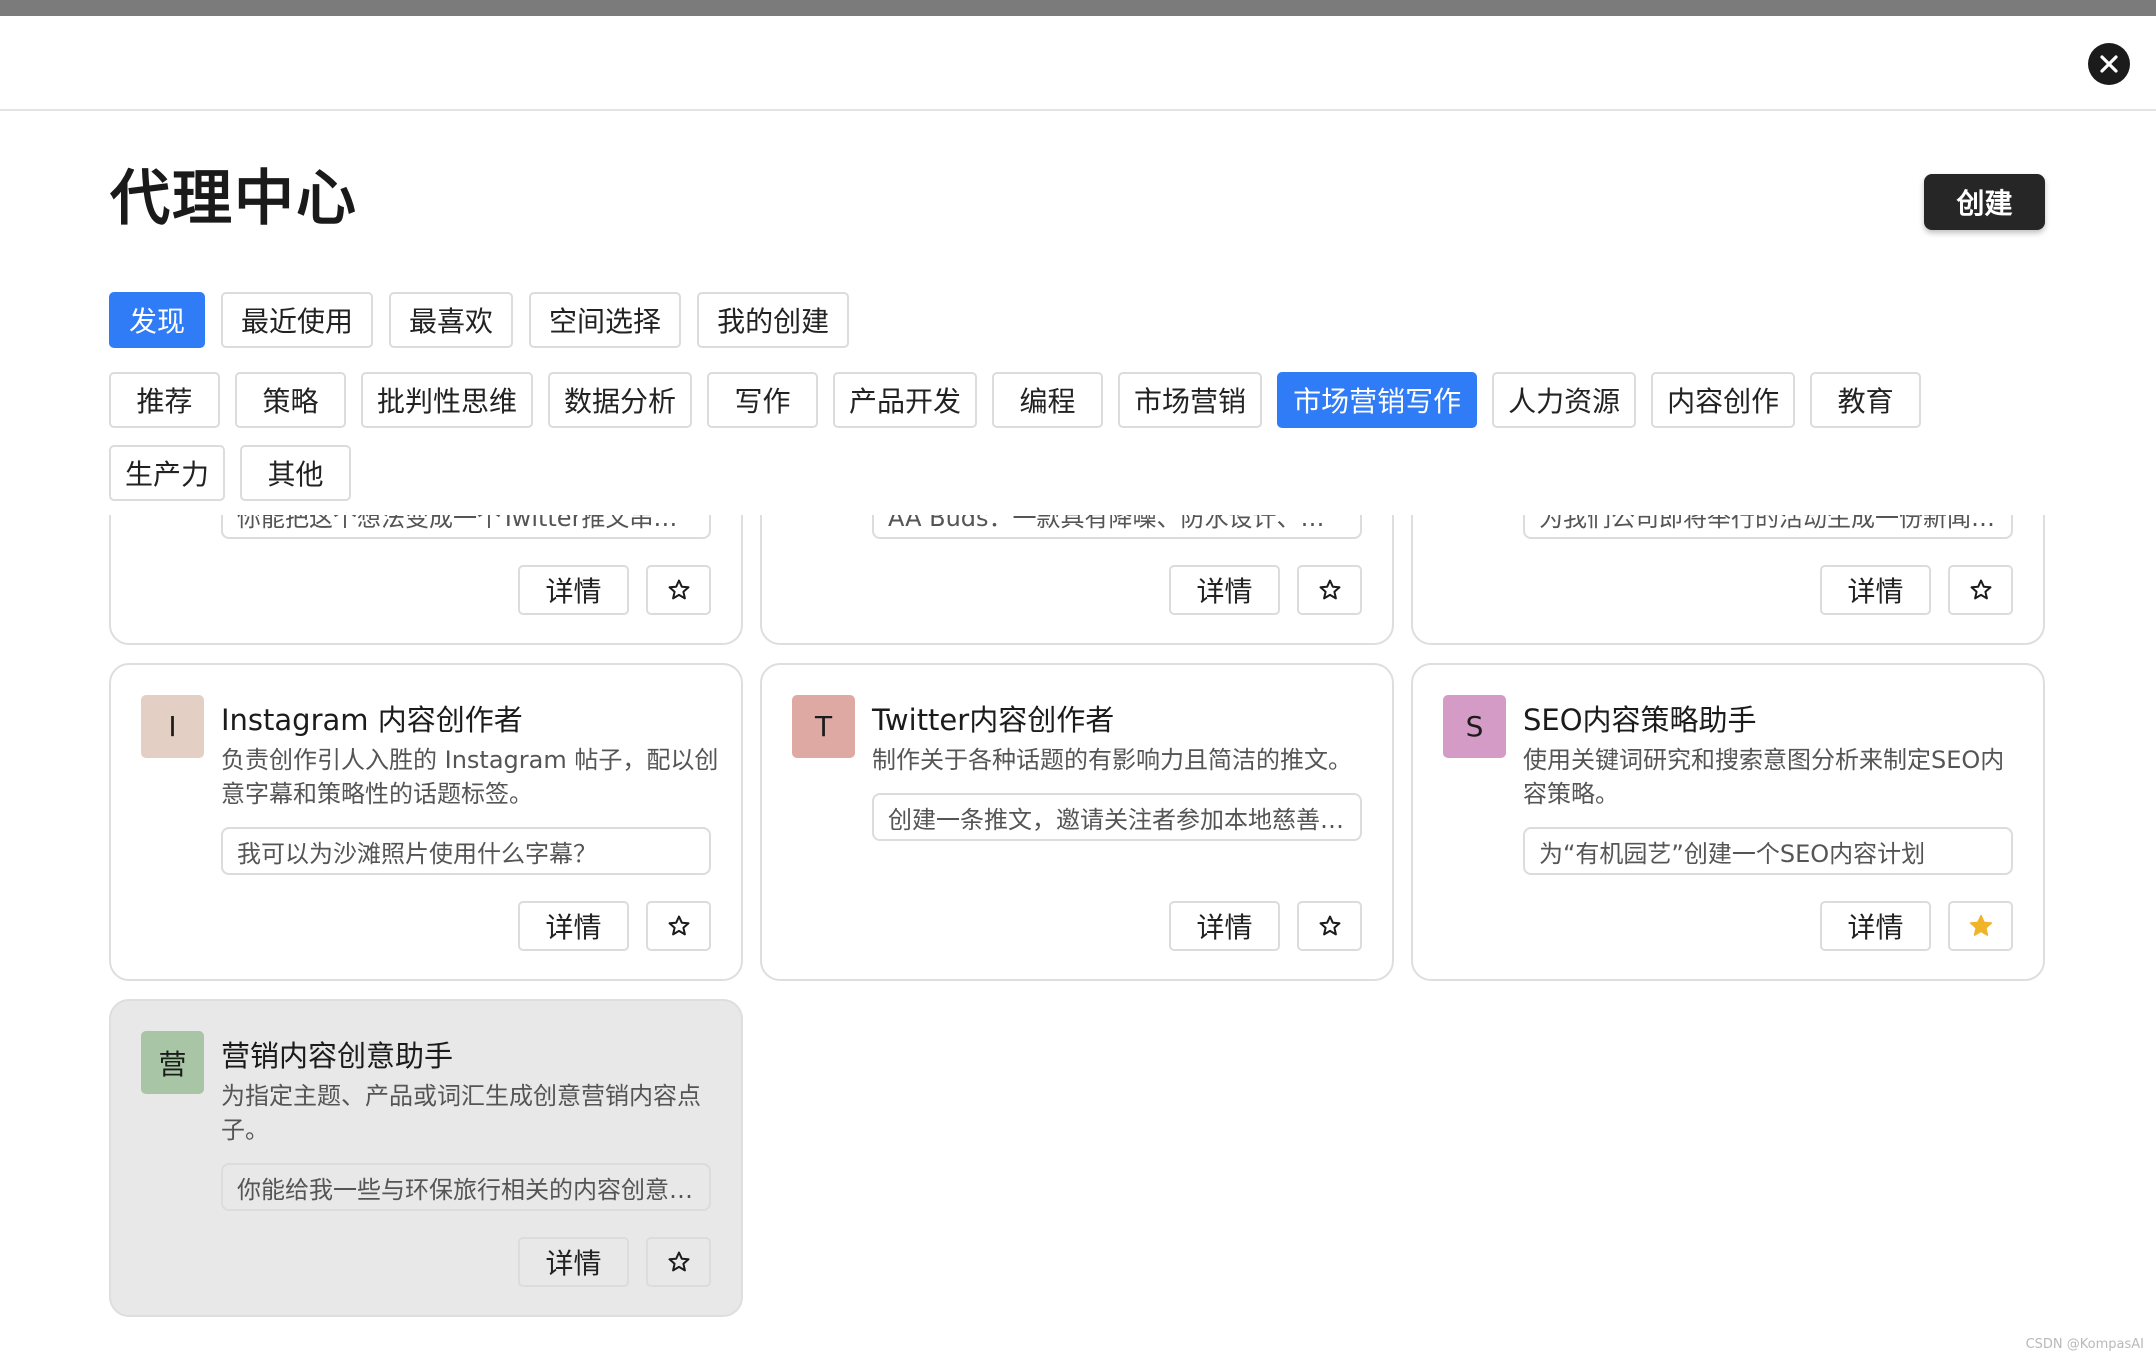  I want to click on tab-discover: 发现, so click(157, 320).